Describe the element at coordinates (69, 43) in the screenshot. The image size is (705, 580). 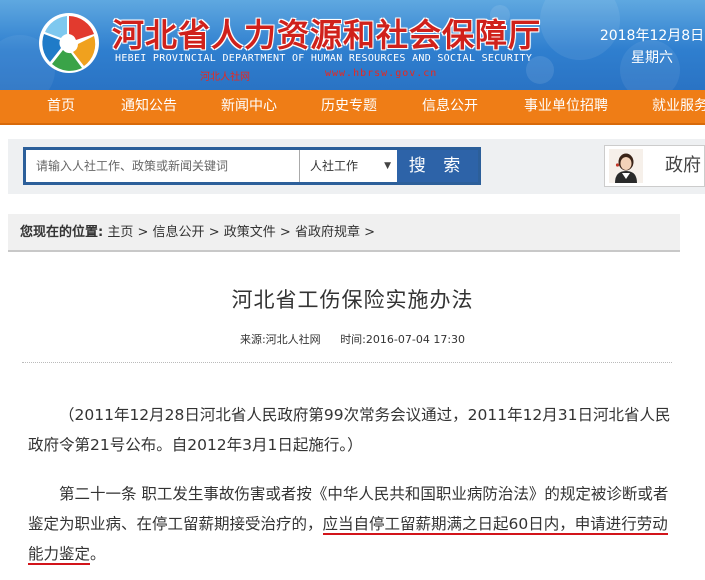
I see `ministry-logo-icon` at that location.